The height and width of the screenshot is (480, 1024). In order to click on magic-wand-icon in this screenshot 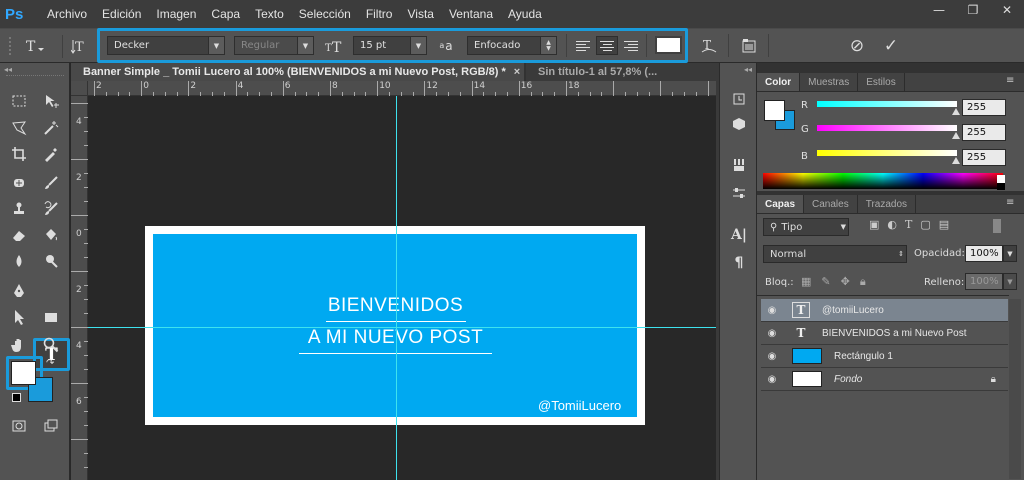, I will do `click(51, 128)`.